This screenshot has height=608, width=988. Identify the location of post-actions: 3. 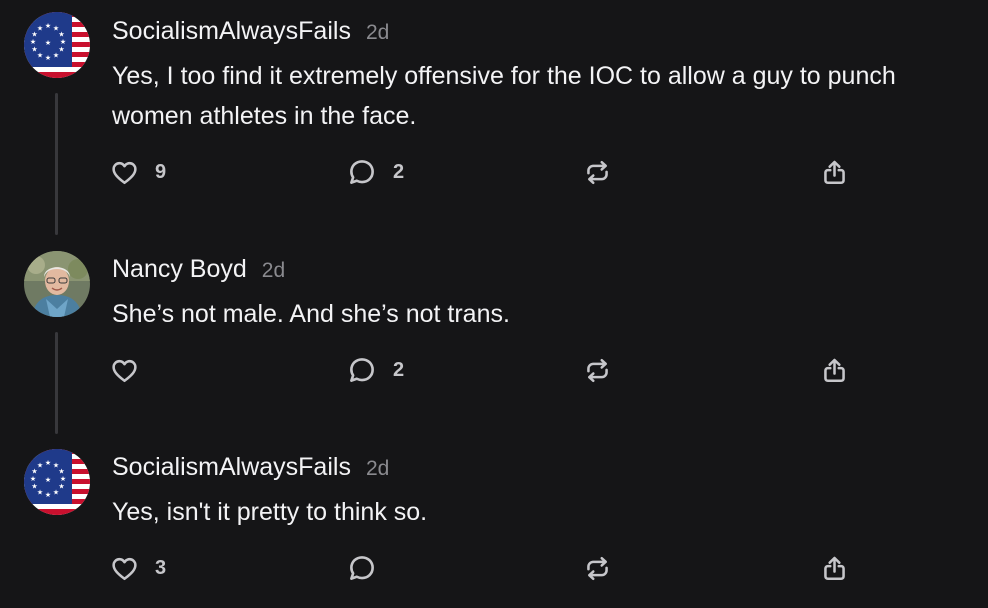
(494, 568).